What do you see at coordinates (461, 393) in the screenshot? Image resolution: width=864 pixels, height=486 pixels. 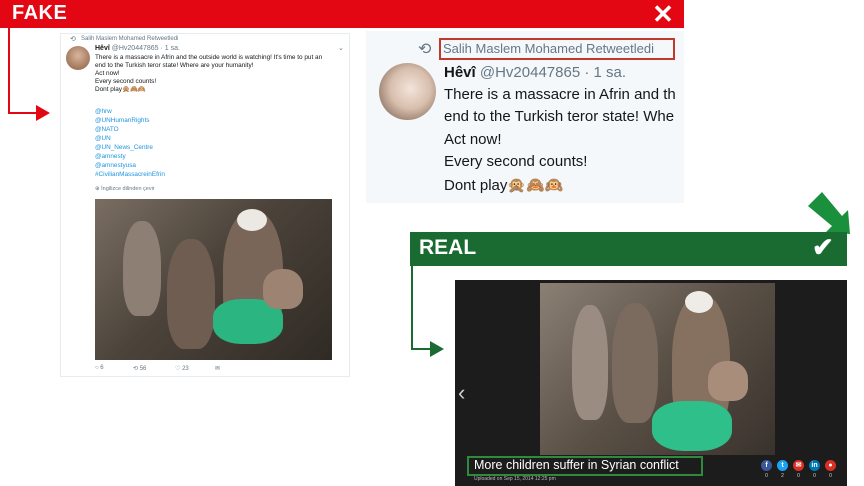 I see `chevron-left-icon: ‹` at bounding box center [461, 393].